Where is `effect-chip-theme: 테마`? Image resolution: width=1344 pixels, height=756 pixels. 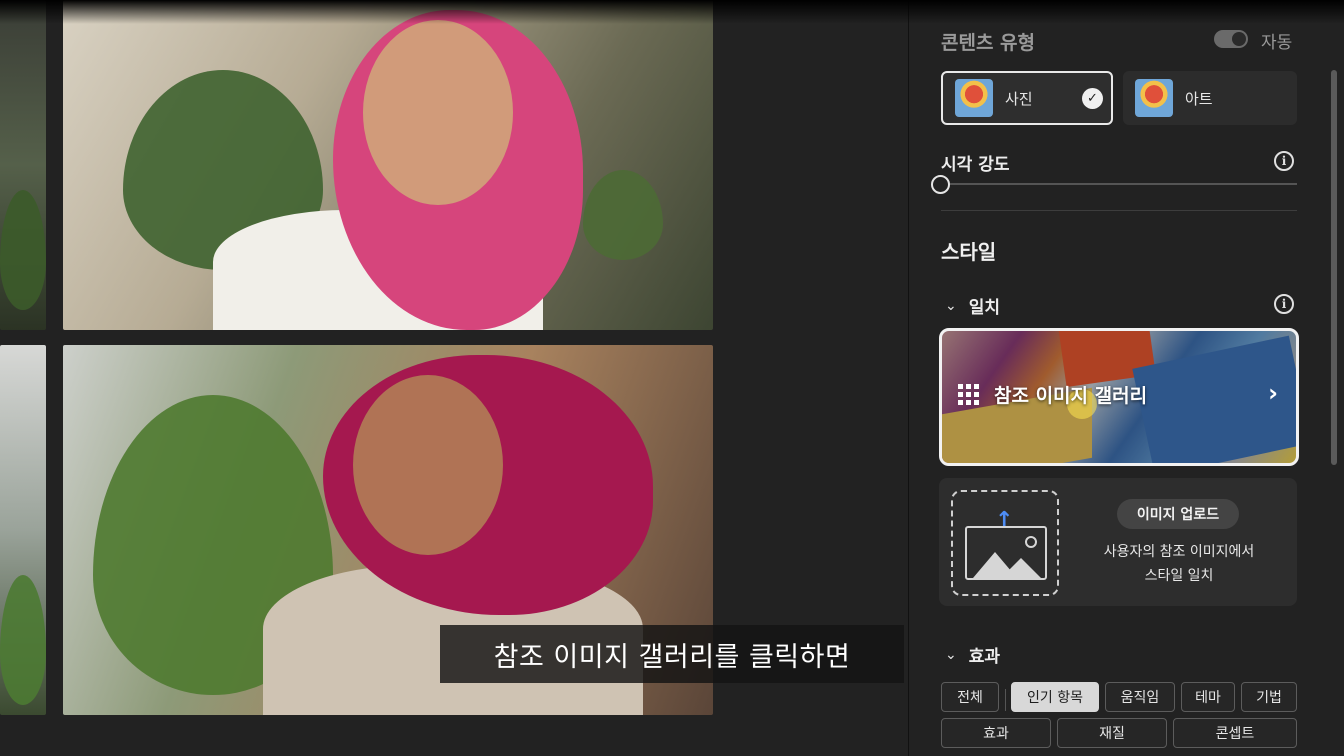 effect-chip-theme: 테마 is located at coordinates (1208, 697).